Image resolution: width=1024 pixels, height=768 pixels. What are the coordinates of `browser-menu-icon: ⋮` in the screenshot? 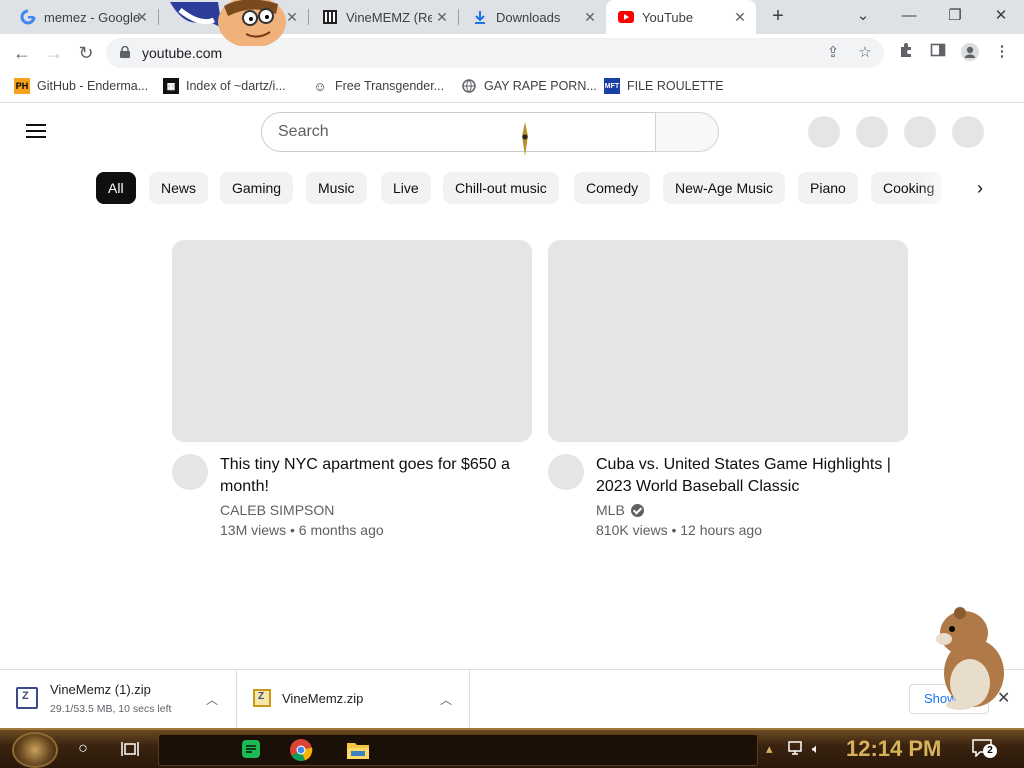 It's located at (1002, 52).